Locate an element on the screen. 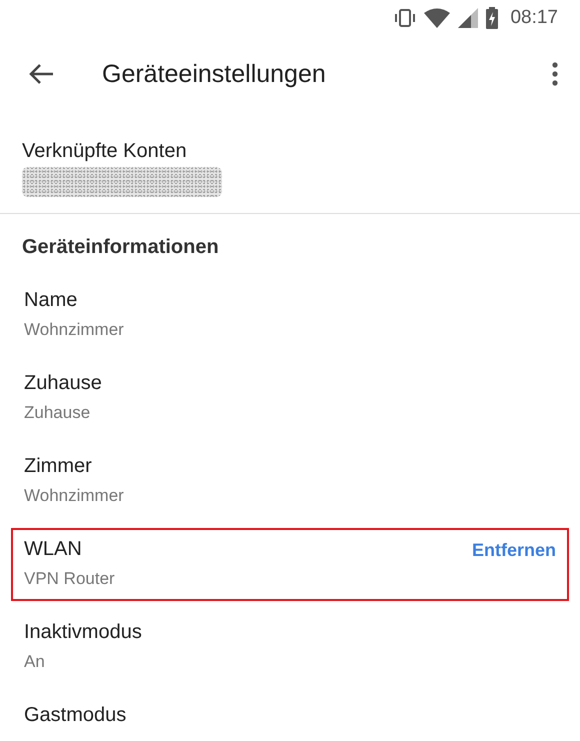 The width and height of the screenshot is (580, 741). more-options-icon is located at coordinates (555, 74).